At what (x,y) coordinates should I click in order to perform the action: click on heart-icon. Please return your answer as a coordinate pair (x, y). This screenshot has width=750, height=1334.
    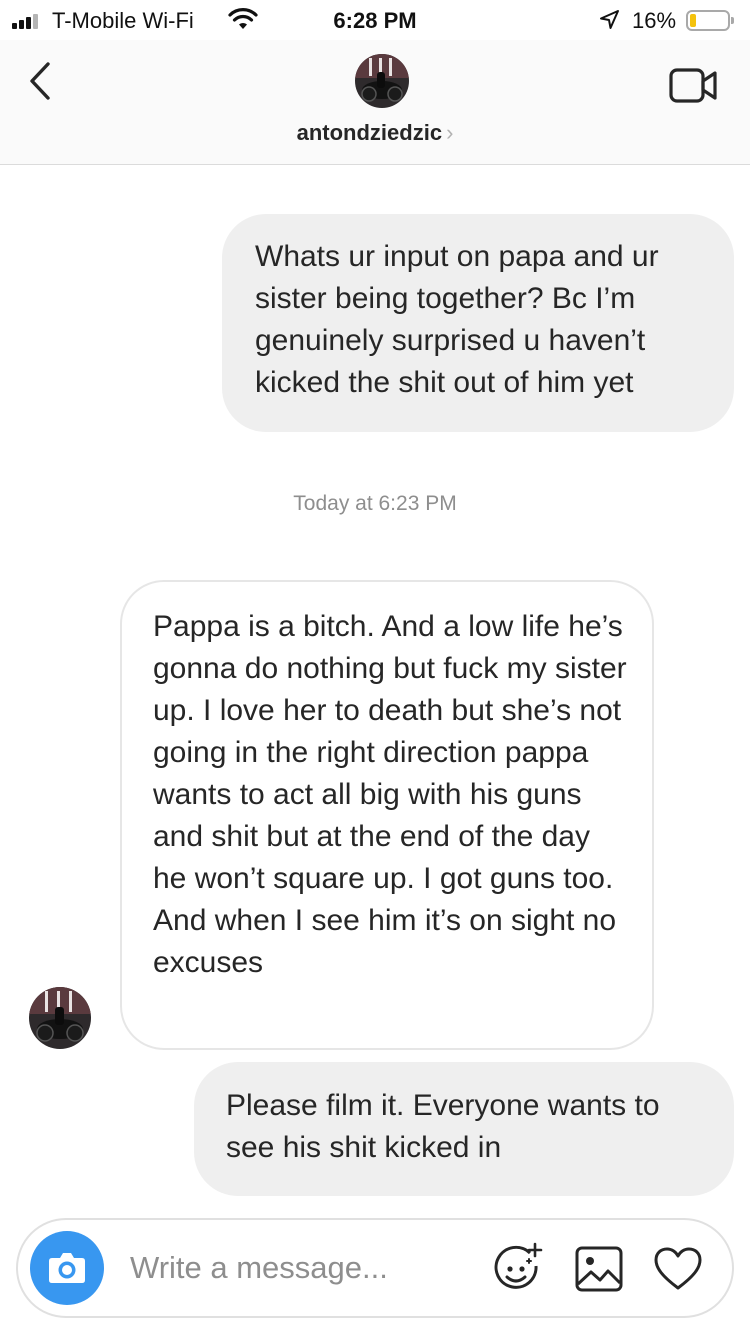
    Looking at the image, I should click on (678, 1269).